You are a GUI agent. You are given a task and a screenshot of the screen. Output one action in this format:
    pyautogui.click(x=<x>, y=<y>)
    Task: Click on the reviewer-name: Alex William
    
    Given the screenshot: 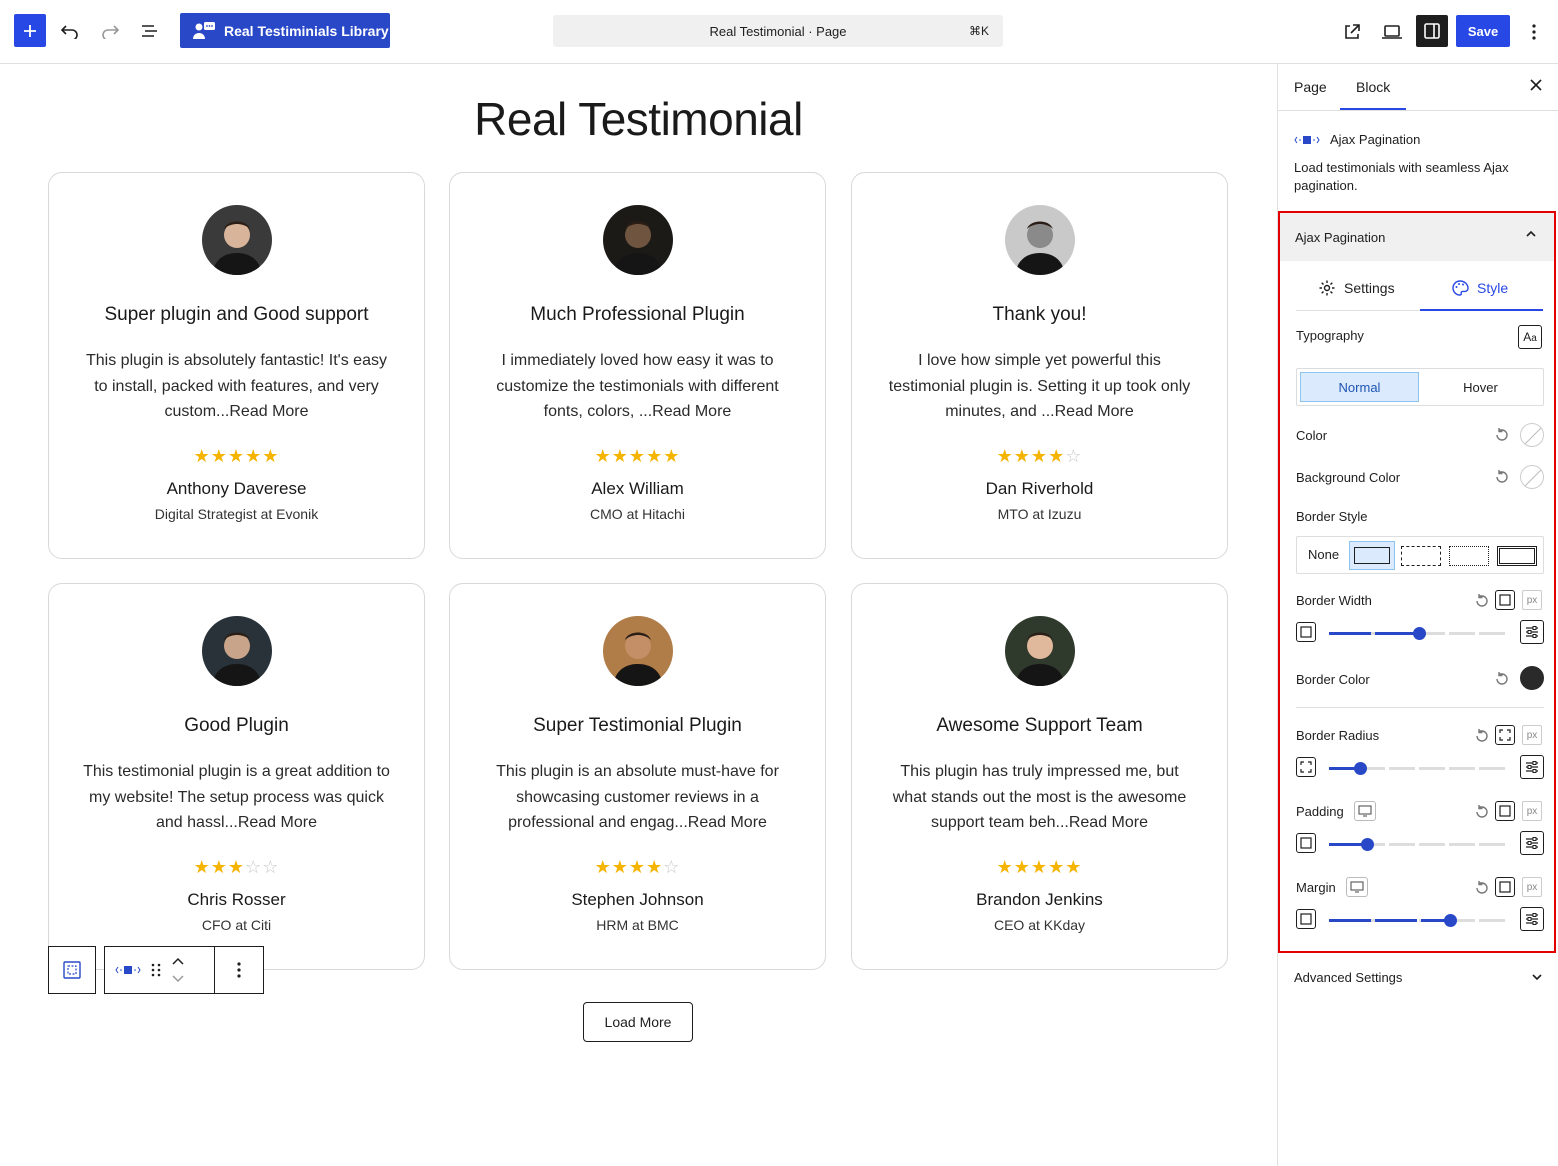 What is the action you would take?
    pyautogui.click(x=637, y=488)
    